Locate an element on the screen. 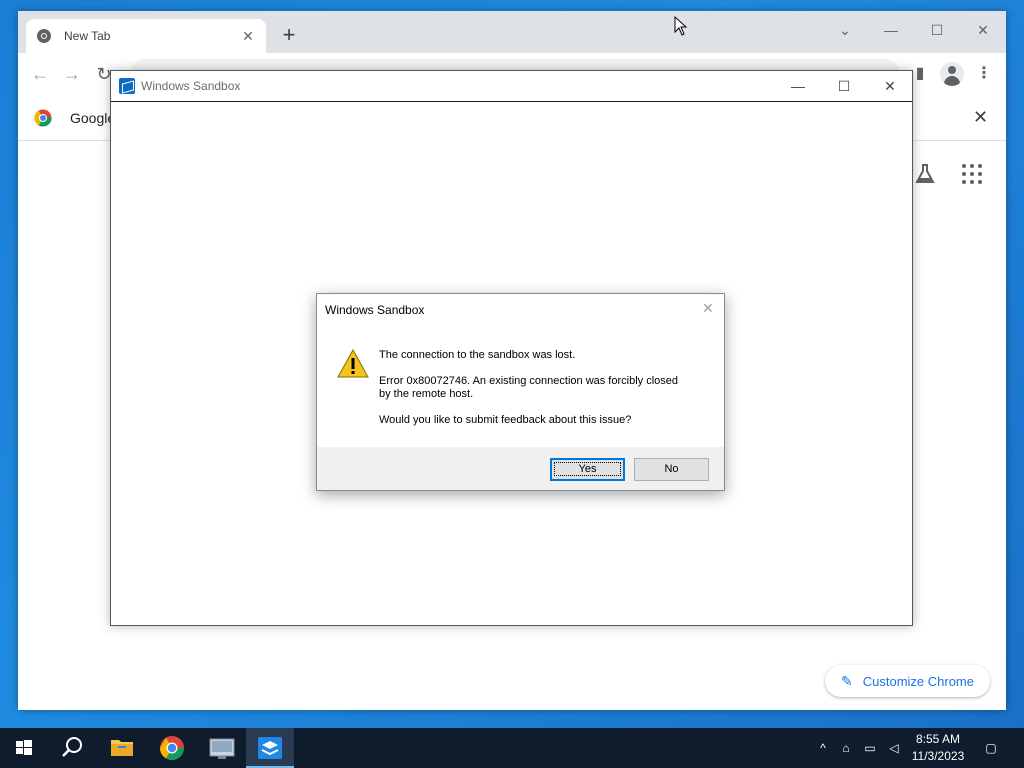  taskbar: ^ ⌂ ▭ ◁ 8:55 AM 11/3/2023 ▢ is located at coordinates (512, 748).